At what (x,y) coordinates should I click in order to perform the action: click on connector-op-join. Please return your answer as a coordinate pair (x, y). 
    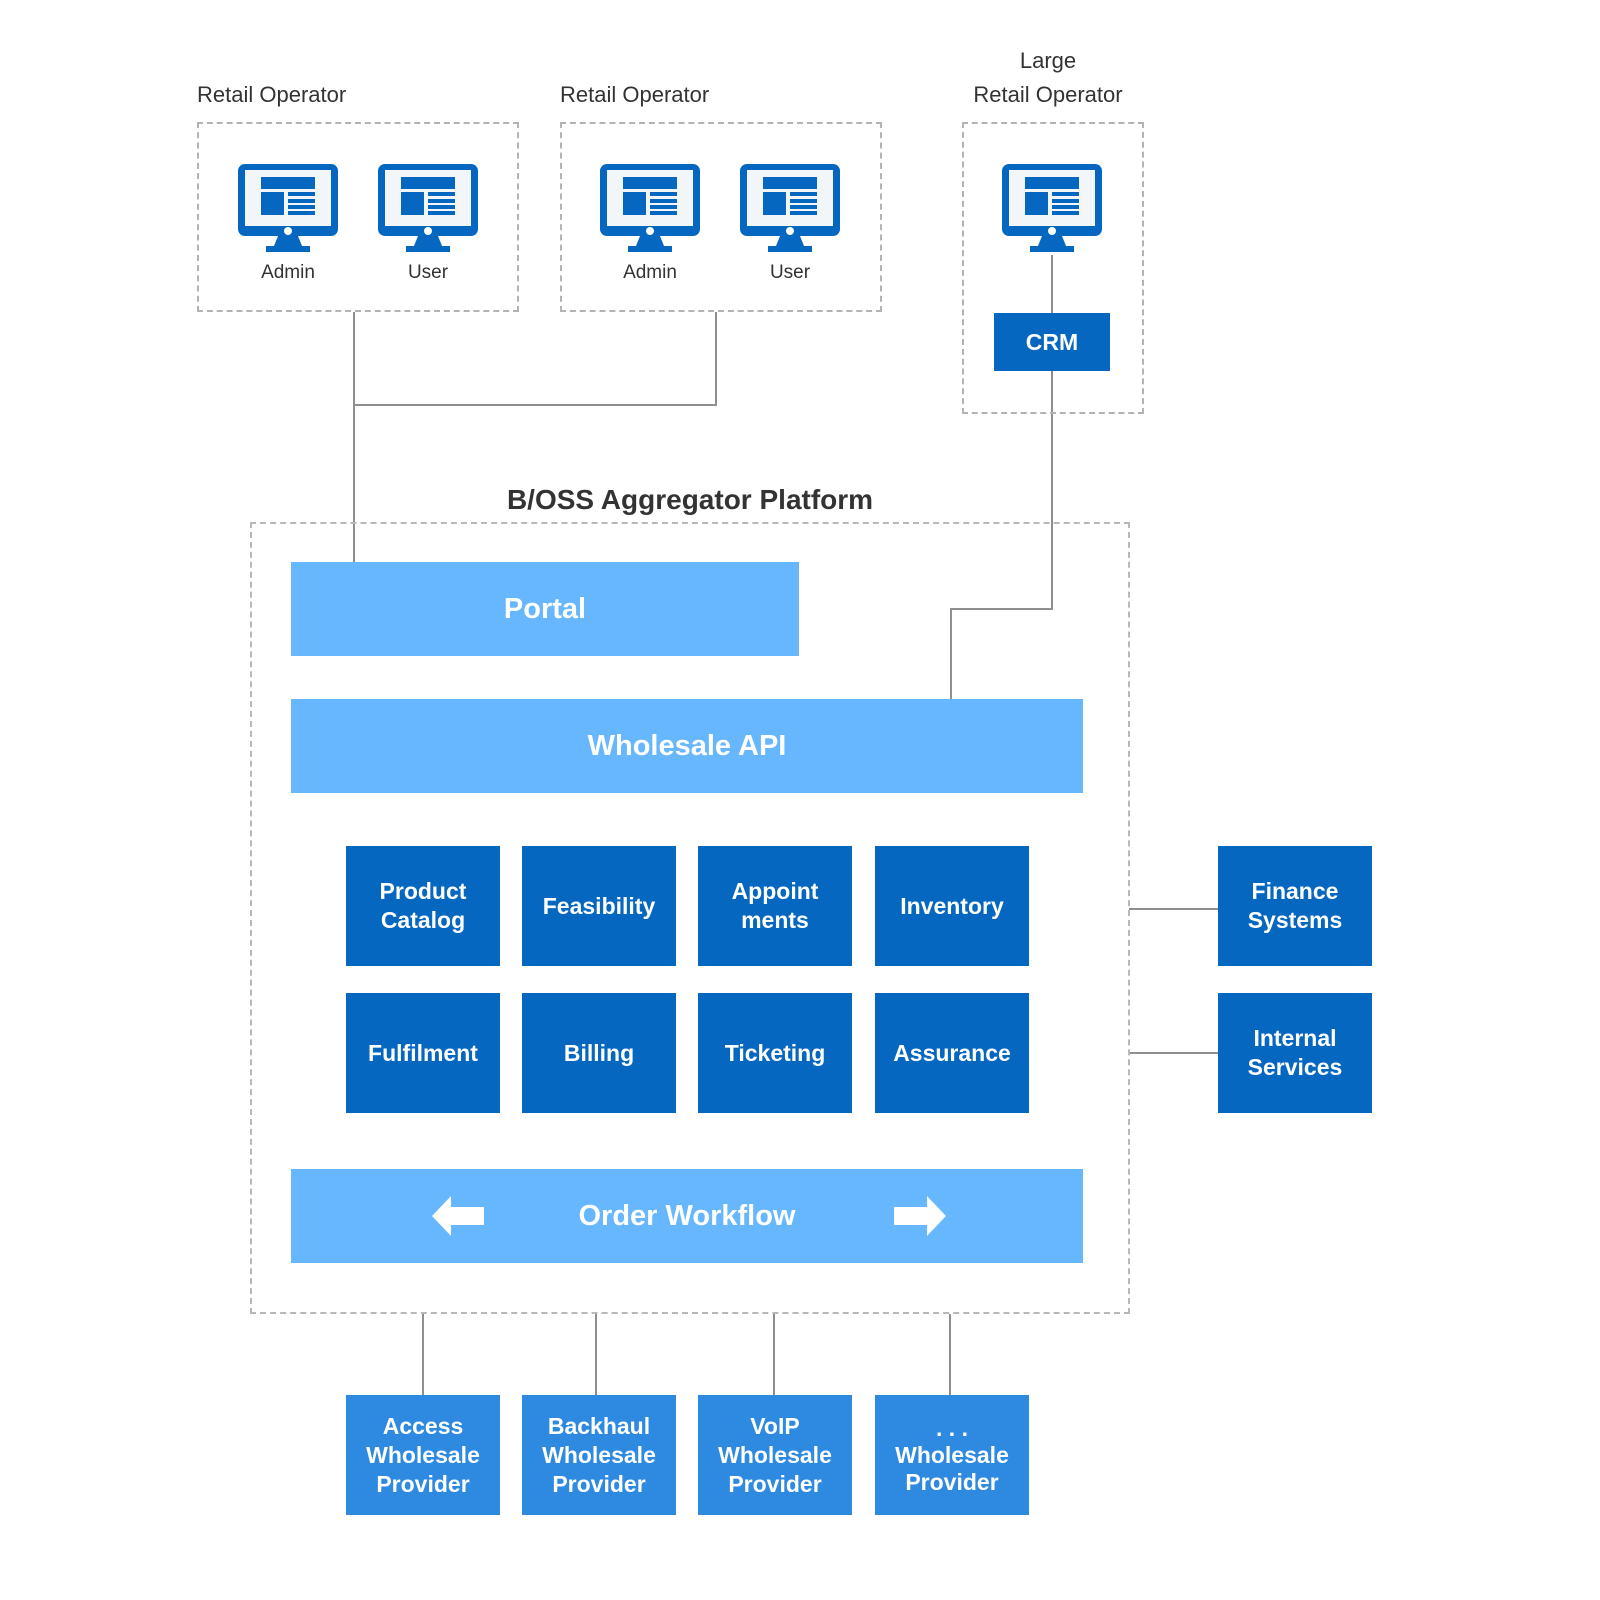
    Looking at the image, I should click on (535, 405).